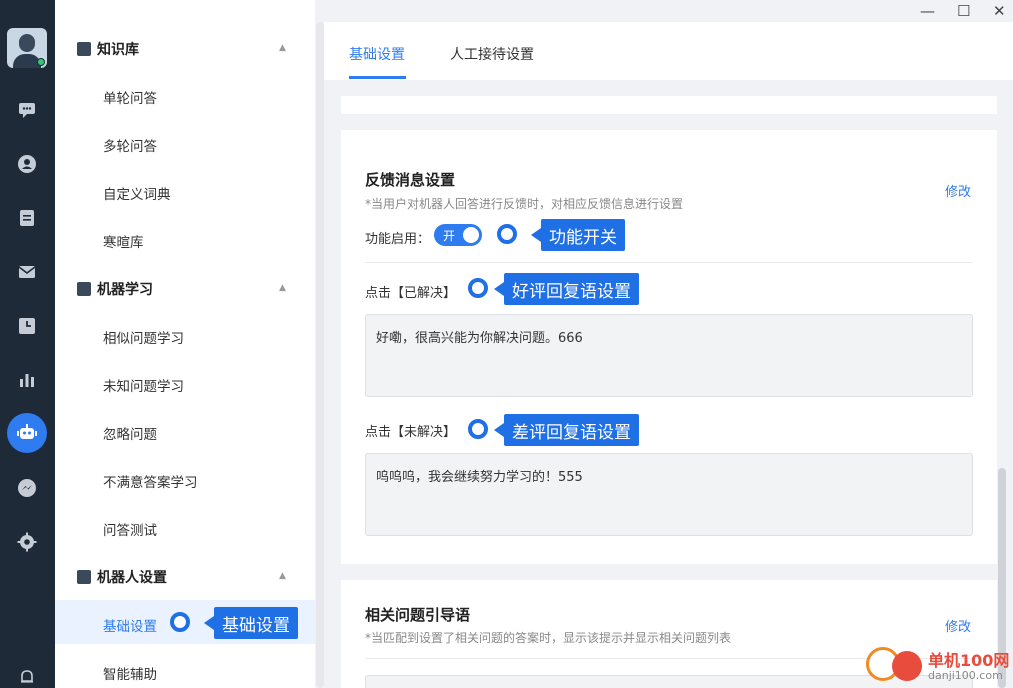 The width and height of the screenshot is (1013, 688). I want to click on contact-icon, so click(27, 164).